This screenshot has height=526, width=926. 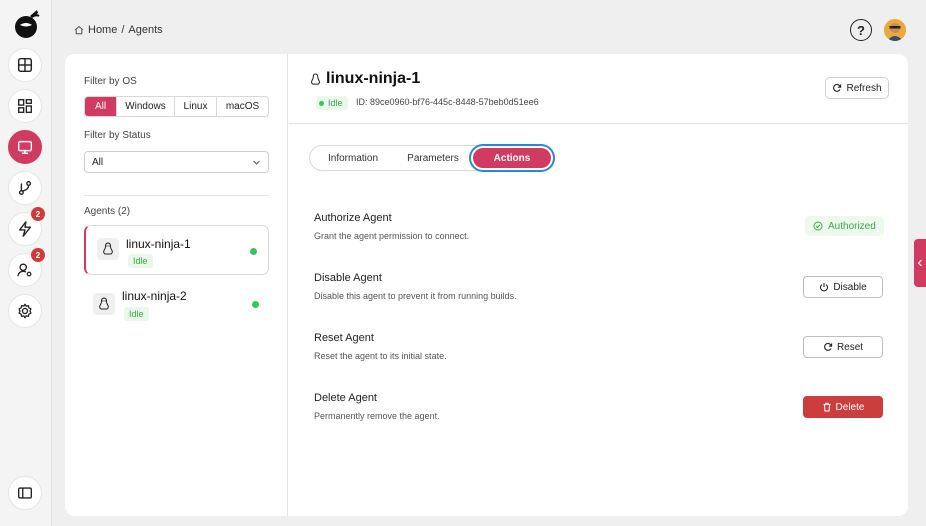 I want to click on rail-settings-button, so click(x=25, y=311).